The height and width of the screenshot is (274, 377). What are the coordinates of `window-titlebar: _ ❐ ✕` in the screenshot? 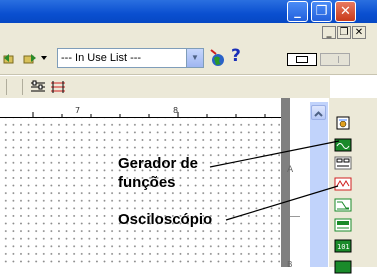 It's located at (188, 11).